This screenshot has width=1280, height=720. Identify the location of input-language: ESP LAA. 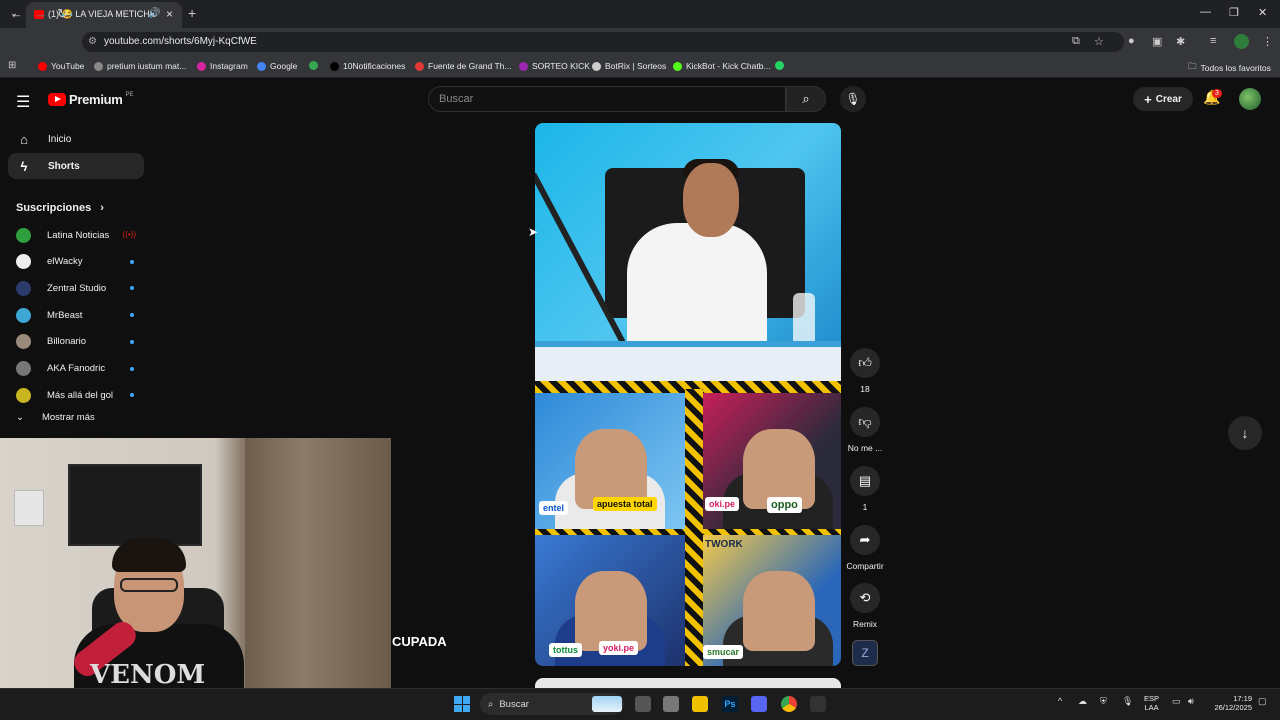
(1151, 703).